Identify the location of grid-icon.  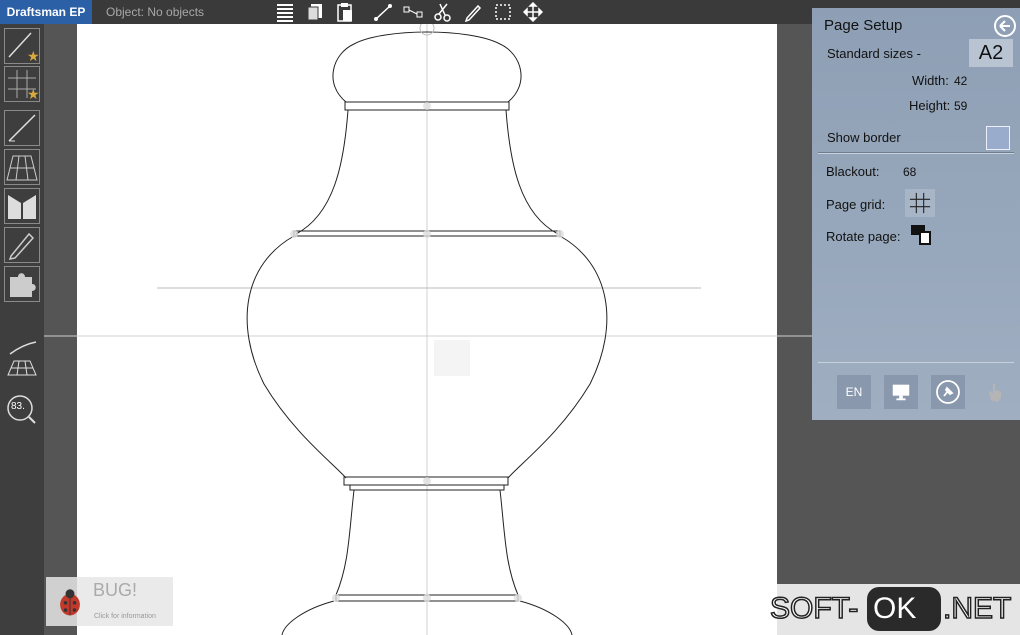
(920, 203).